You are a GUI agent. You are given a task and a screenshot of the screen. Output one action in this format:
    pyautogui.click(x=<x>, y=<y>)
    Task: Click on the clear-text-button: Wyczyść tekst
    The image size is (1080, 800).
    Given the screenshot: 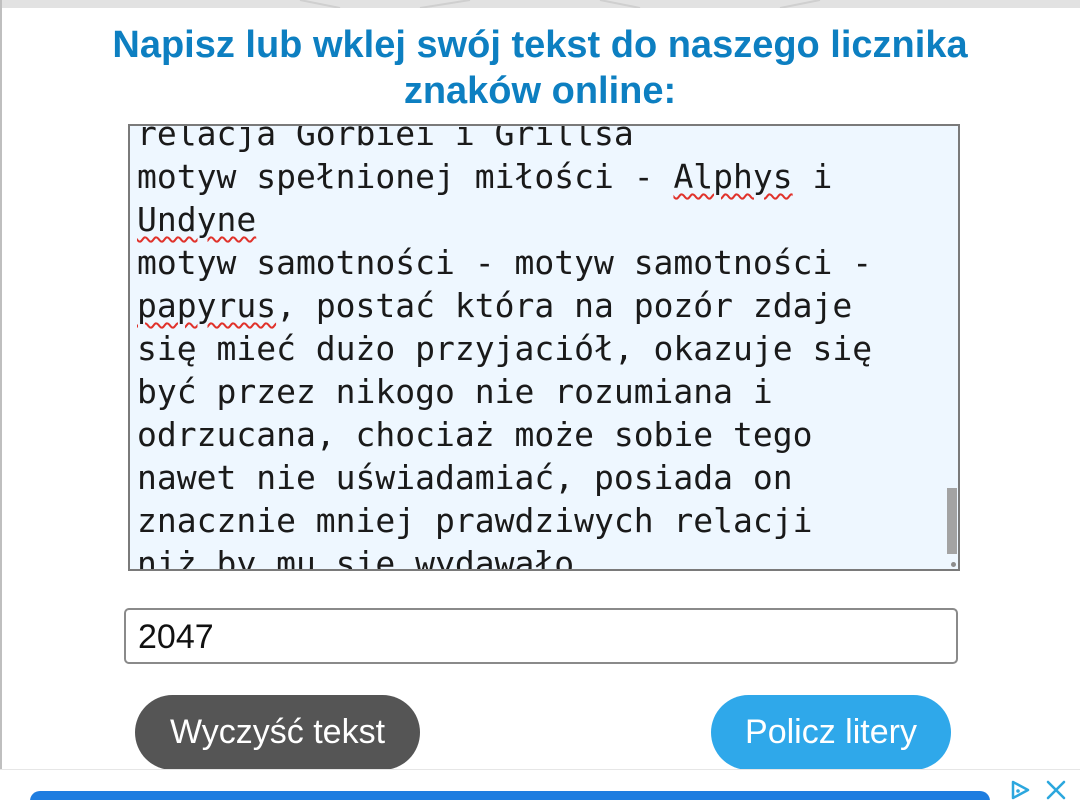 What is the action you would take?
    pyautogui.click(x=277, y=732)
    